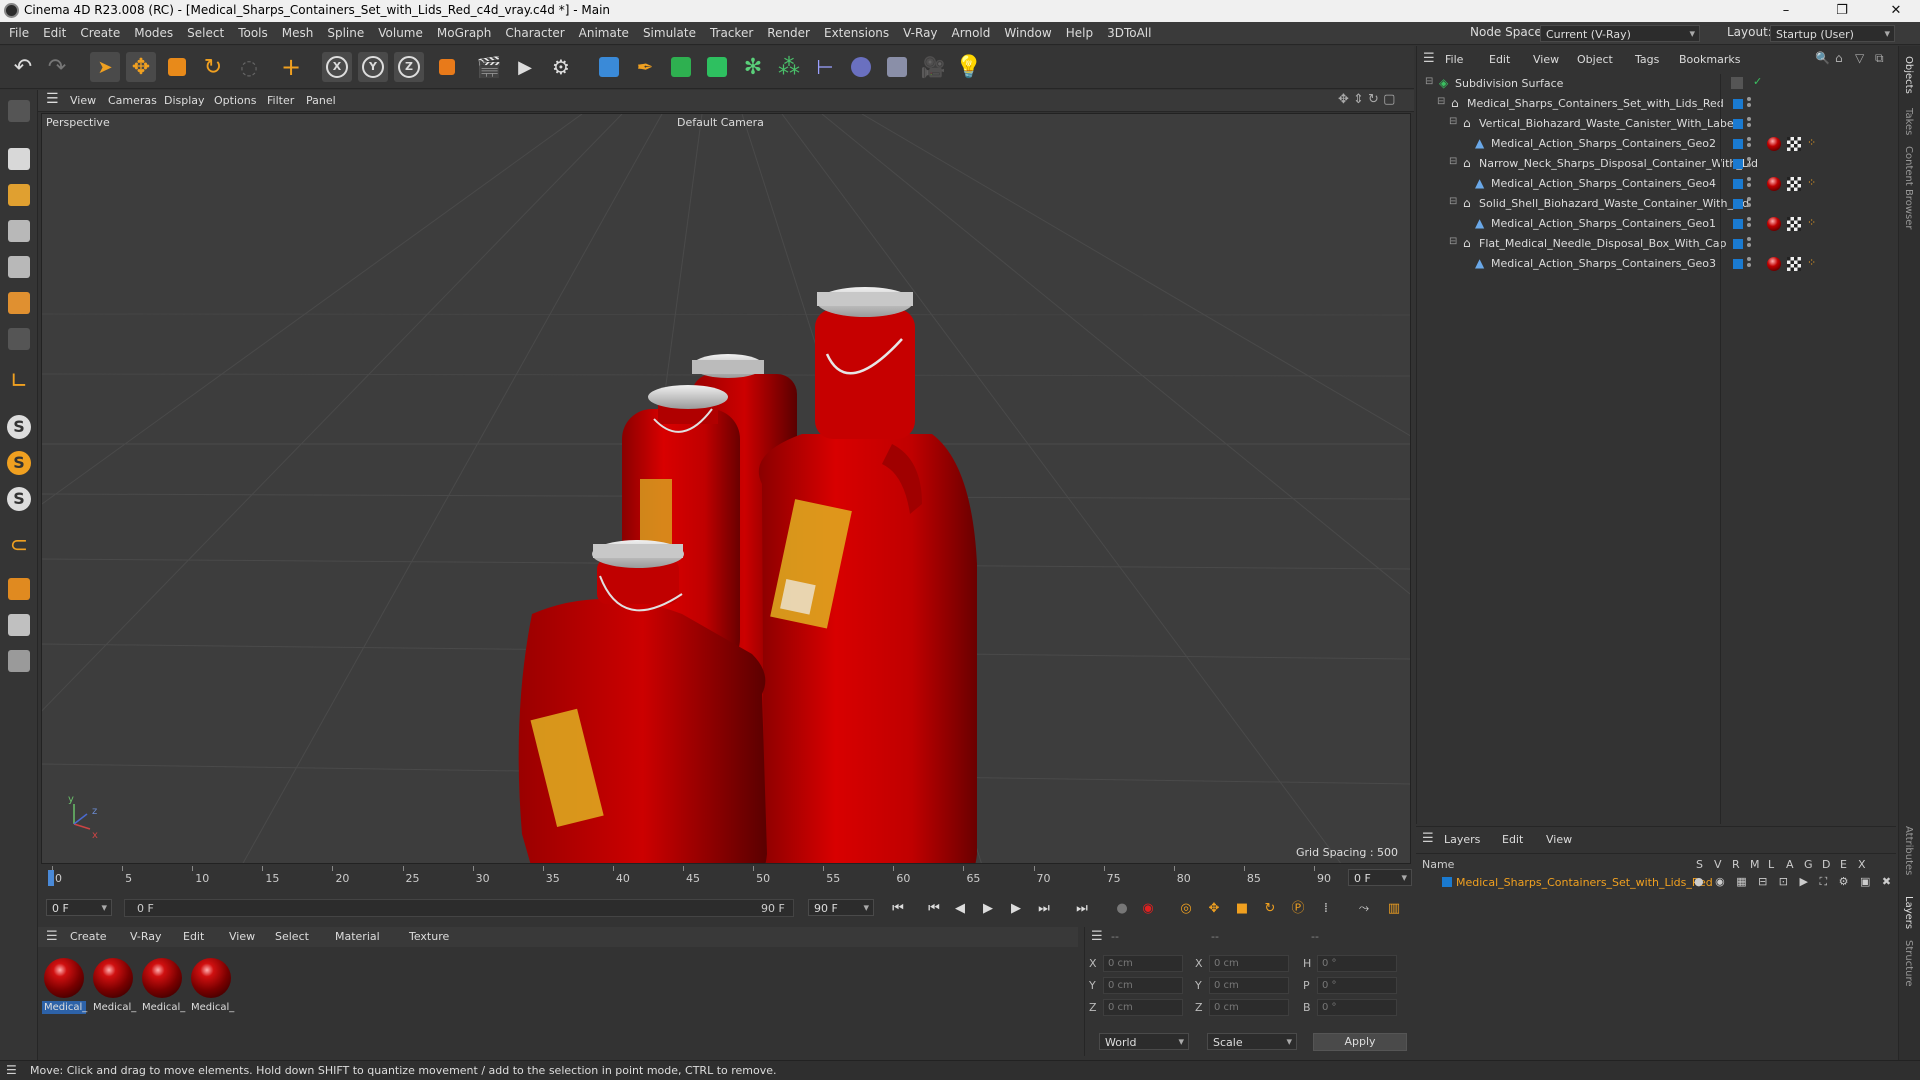 The image size is (1920, 1080). I want to click on viewport-menu-panel: Panel, so click(321, 100).